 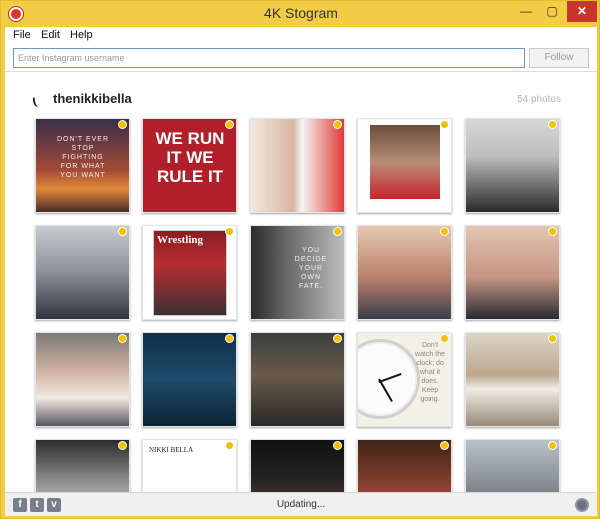 I want to click on menu-edit: Edit, so click(x=50, y=35).